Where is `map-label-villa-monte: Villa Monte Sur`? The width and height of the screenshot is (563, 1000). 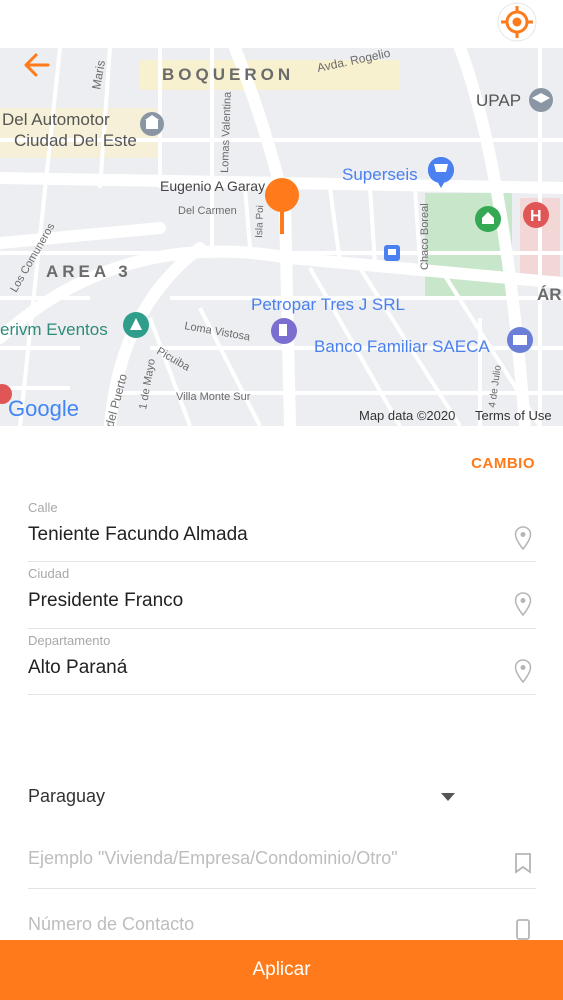
map-label-villa-monte: Villa Monte Sur is located at coordinates (213, 397).